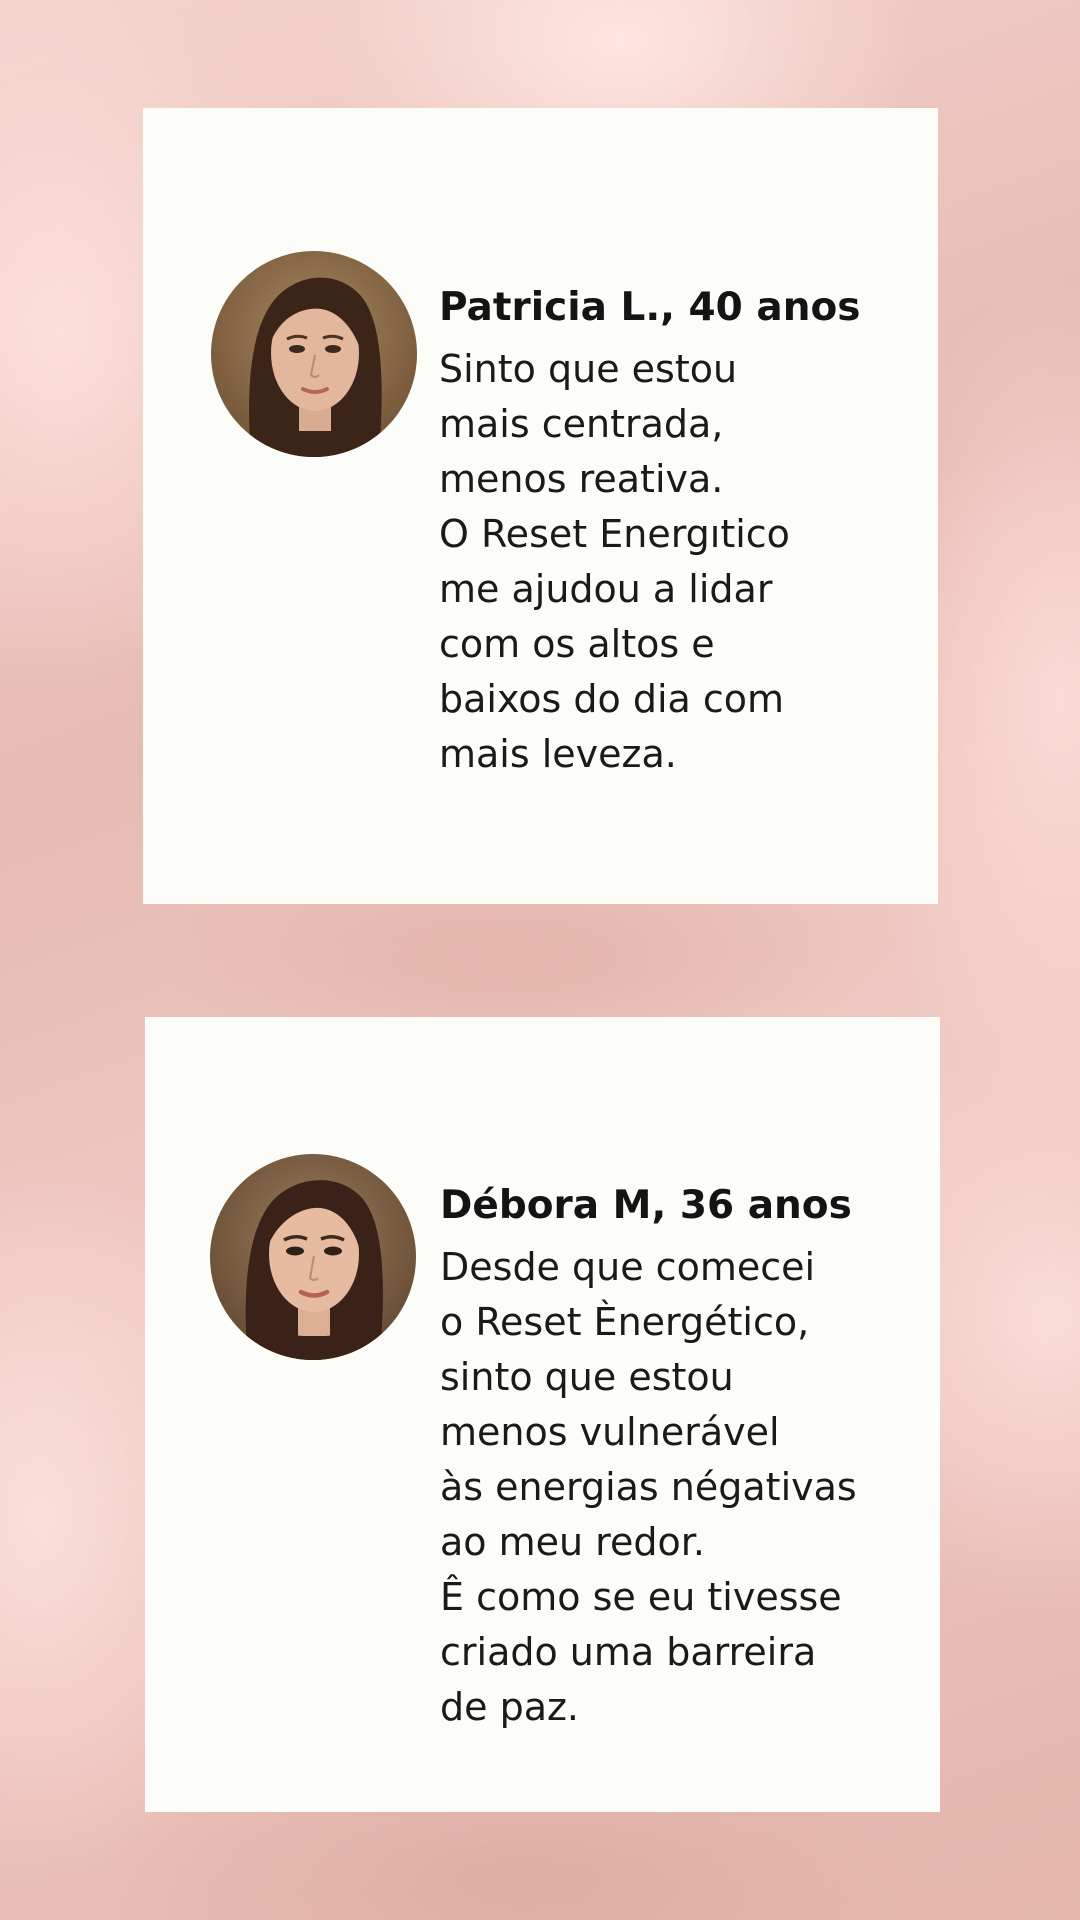  What do you see at coordinates (628, 1652) in the screenshot?
I see `quote-line: criado uma barreira` at bounding box center [628, 1652].